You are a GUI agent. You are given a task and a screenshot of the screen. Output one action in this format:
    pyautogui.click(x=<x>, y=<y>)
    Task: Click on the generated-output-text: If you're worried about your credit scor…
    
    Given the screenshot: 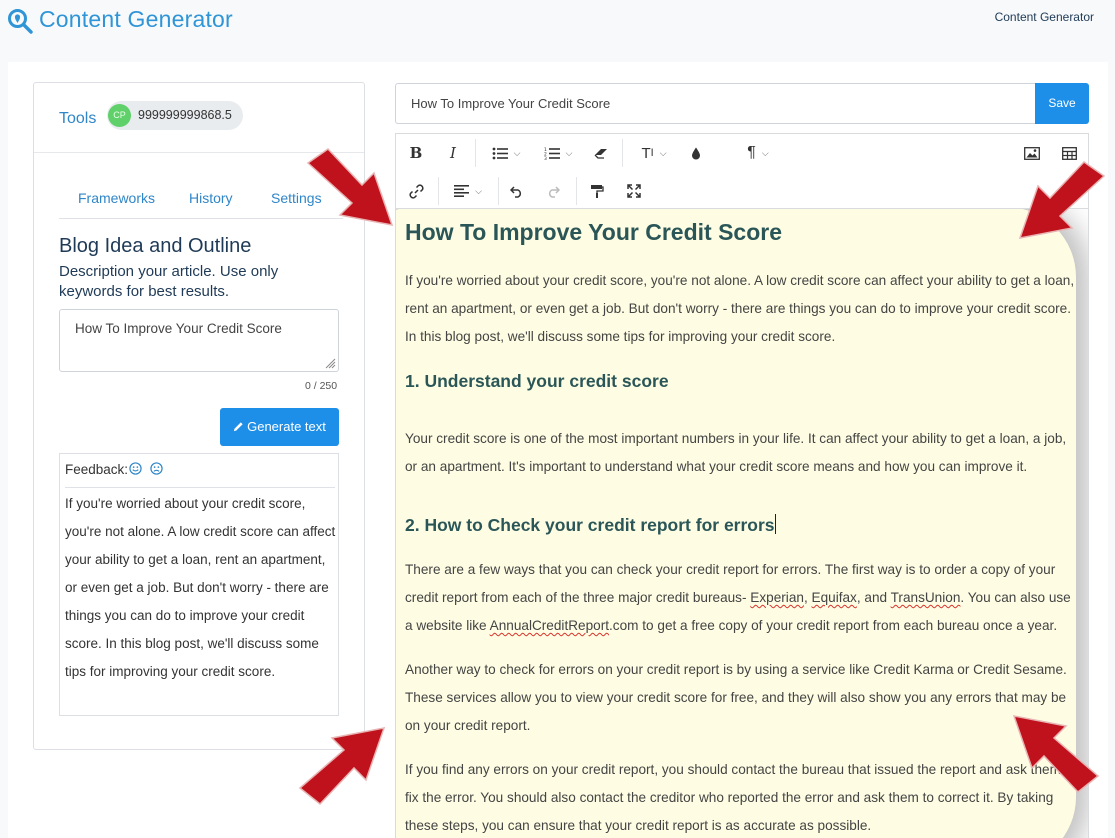 What is the action you would take?
    pyautogui.click(x=200, y=587)
    